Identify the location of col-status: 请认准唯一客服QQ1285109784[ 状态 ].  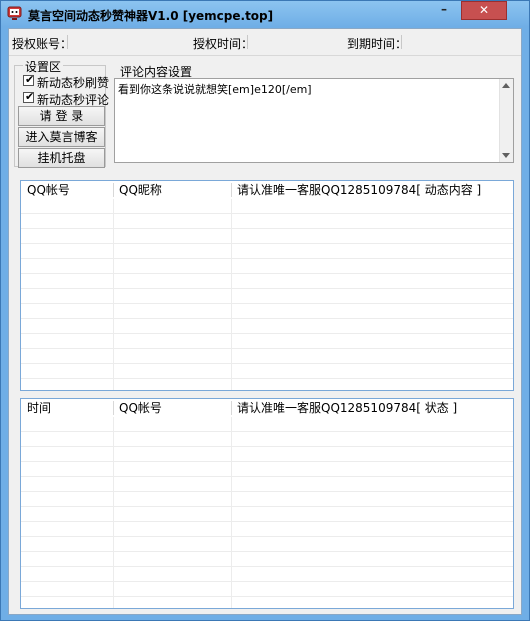
(345, 408).